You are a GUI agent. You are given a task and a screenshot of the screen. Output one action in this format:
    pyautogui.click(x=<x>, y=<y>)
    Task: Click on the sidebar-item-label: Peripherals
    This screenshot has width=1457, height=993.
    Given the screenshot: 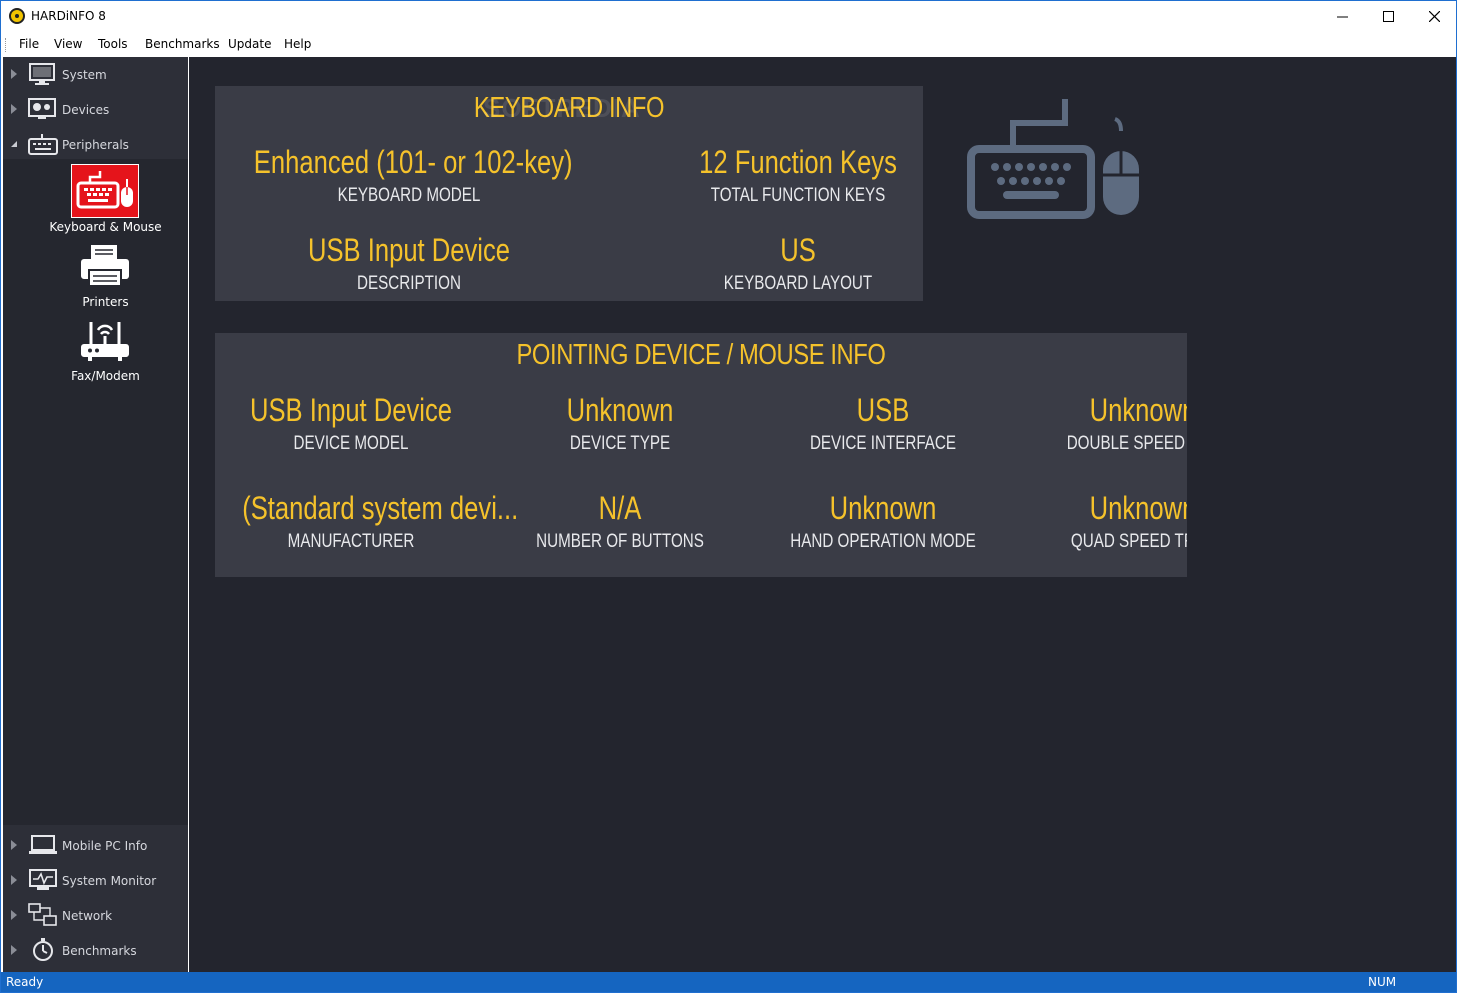 What is the action you would take?
    pyautogui.click(x=95, y=145)
    